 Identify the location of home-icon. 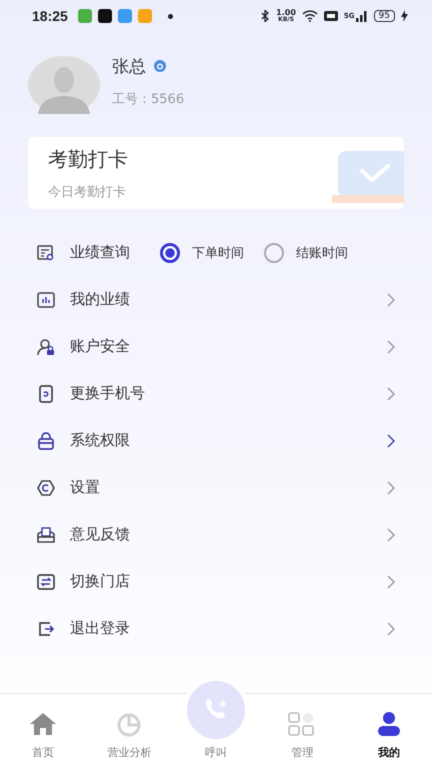
(43, 724).